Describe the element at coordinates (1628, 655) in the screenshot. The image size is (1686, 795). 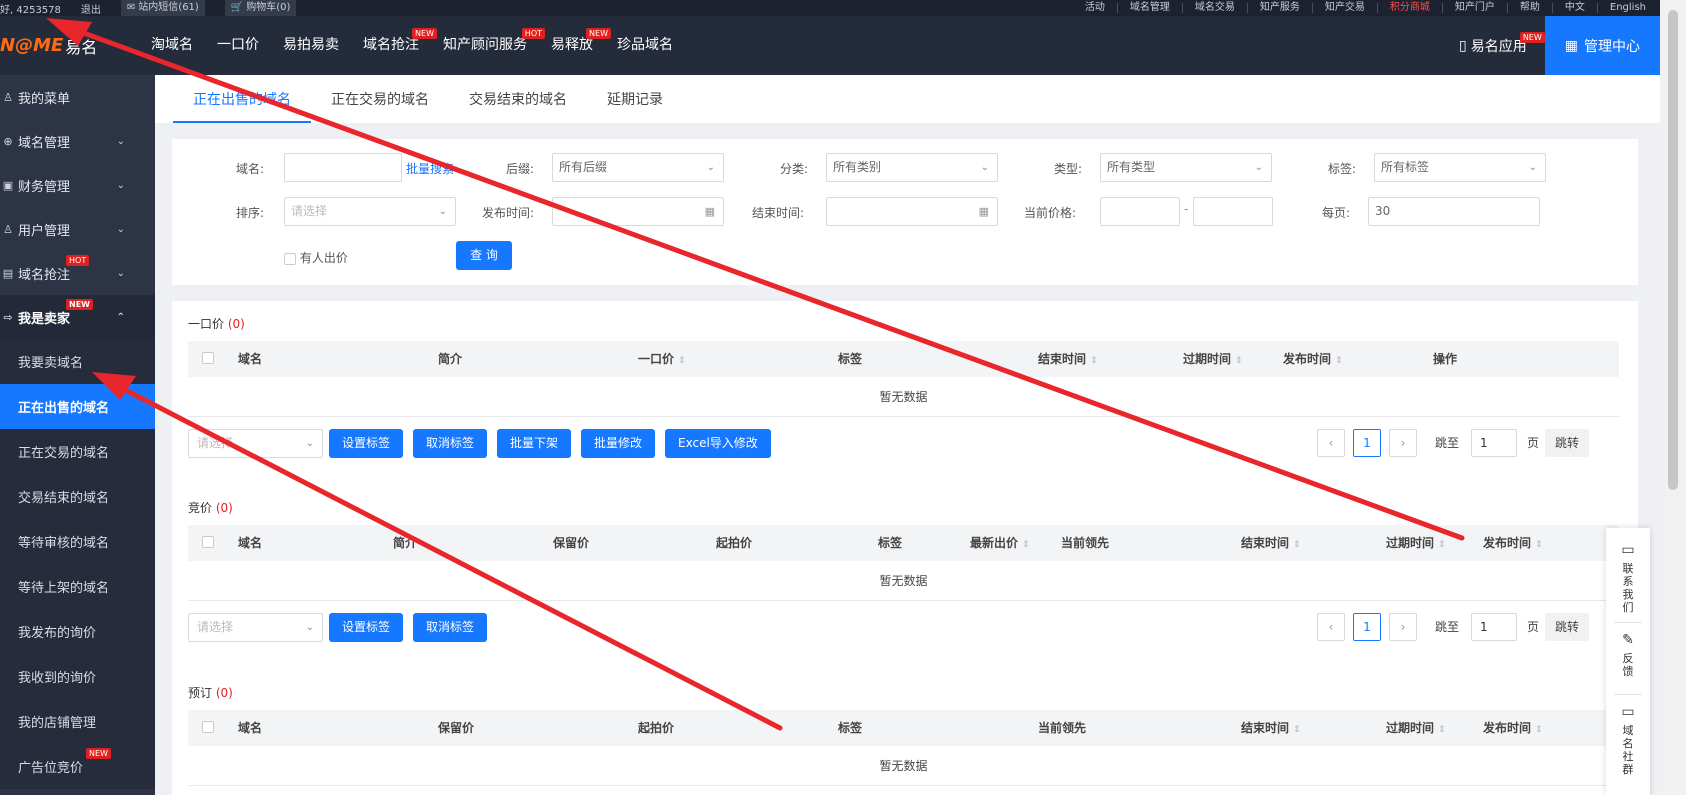
I see `feedback-button: ✎ 反 馈` at that location.